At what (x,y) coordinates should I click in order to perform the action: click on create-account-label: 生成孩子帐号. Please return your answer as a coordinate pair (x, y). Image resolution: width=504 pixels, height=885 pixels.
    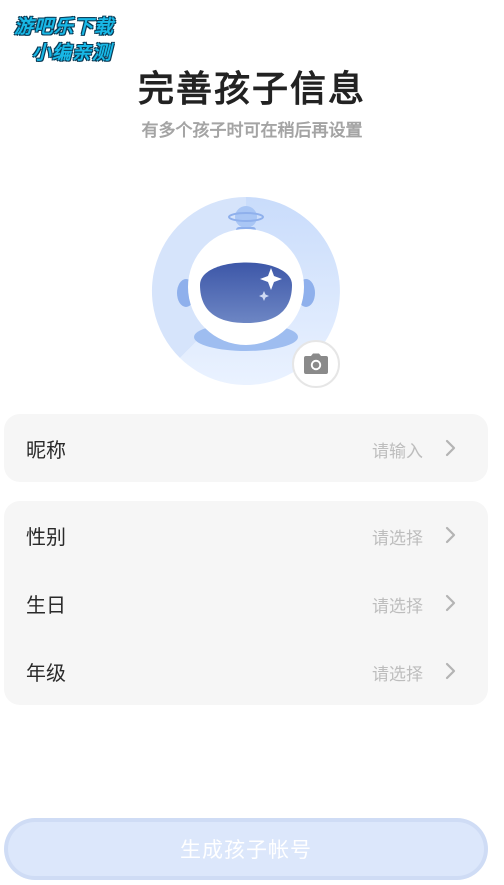
    Looking at the image, I should click on (246, 849).